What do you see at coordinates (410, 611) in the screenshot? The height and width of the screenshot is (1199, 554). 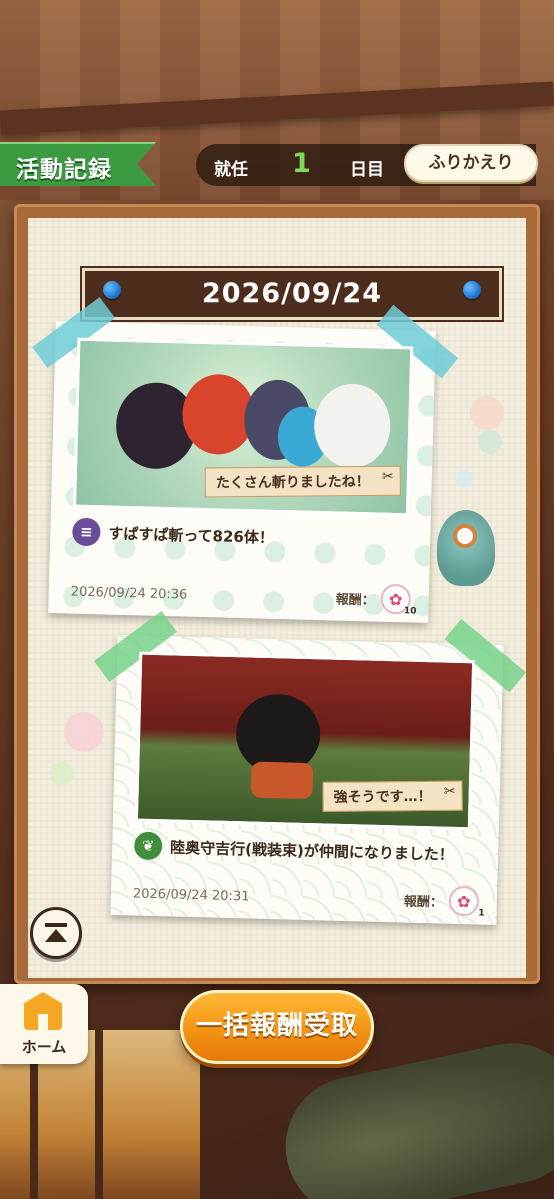 I see `reward-count: 10` at bounding box center [410, 611].